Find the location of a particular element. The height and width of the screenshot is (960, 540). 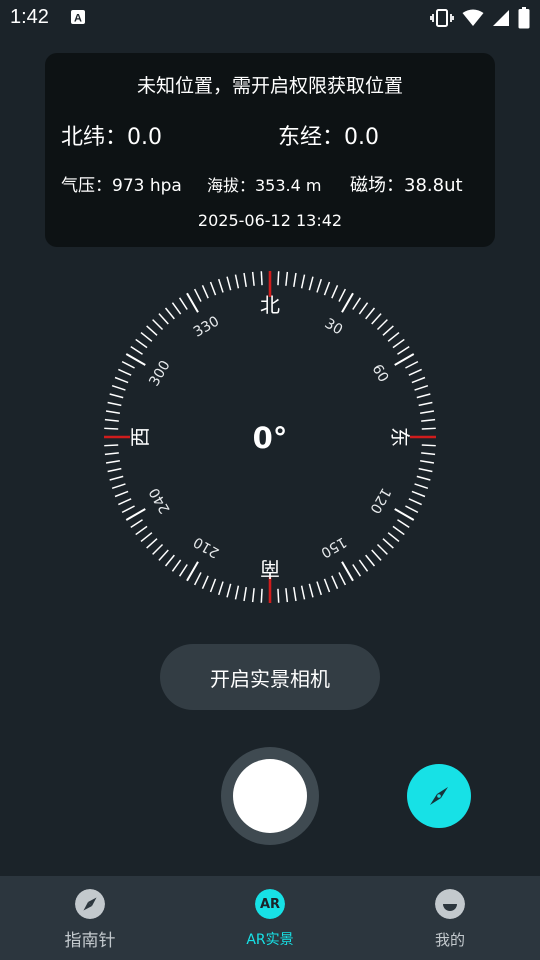

open-ar-camera-button: 开启实景相机 is located at coordinates (270, 677).